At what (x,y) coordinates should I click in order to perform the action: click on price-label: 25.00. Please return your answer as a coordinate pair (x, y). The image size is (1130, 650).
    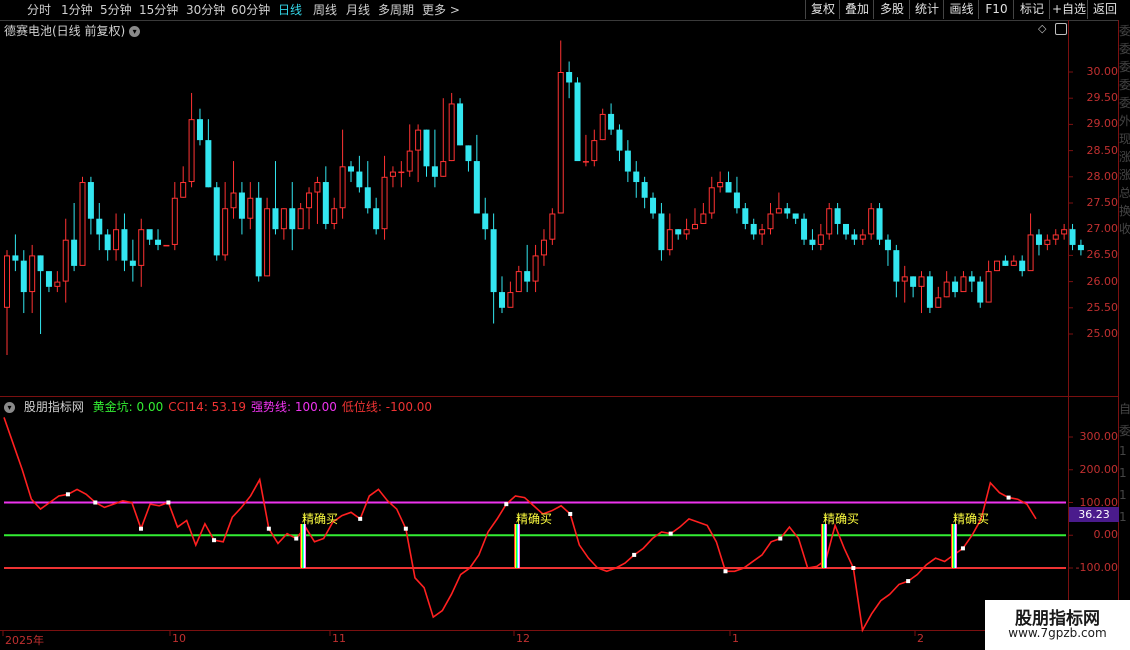
    Looking at the image, I should click on (1102, 333).